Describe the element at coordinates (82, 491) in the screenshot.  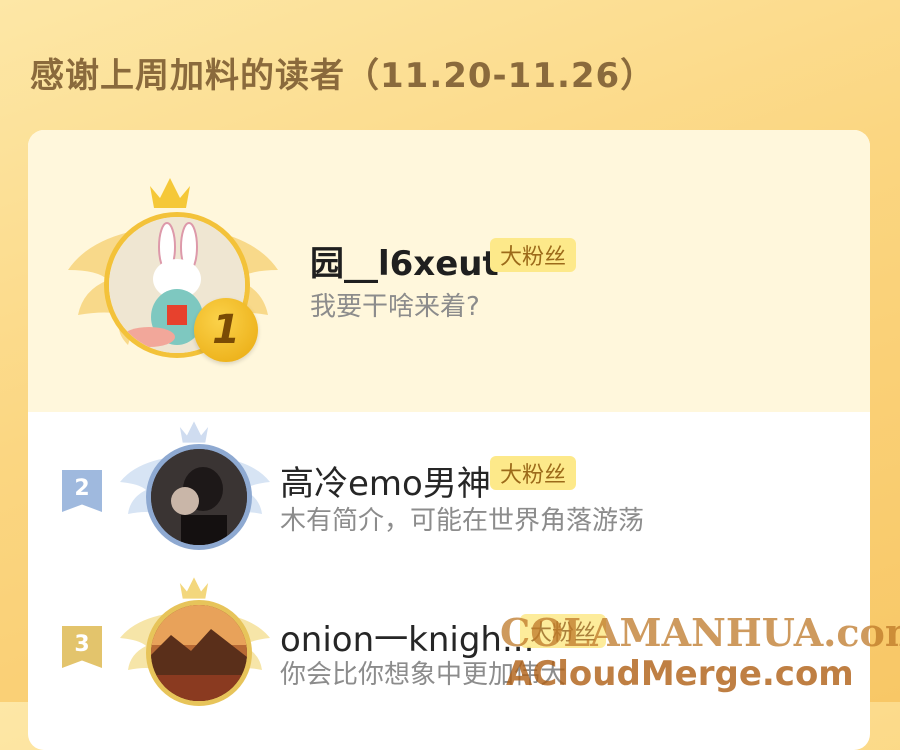
I see `rank-flag: 2` at that location.